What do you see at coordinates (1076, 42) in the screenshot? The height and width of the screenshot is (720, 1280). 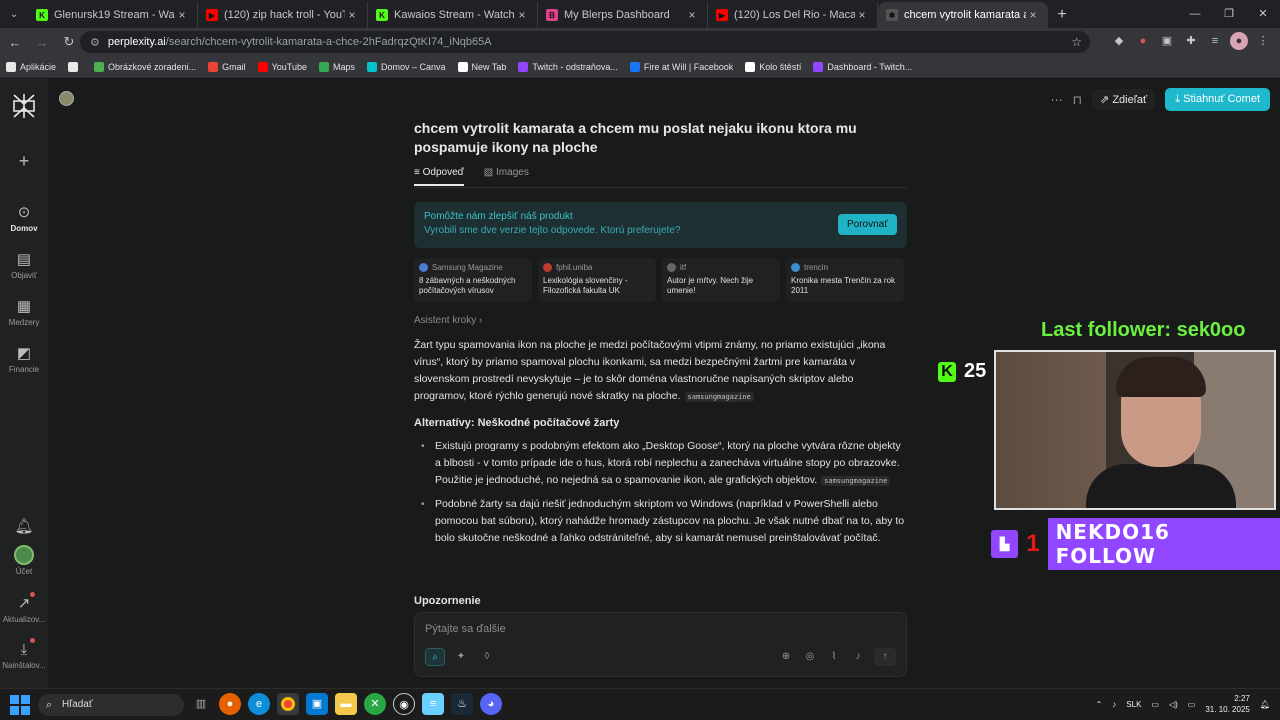 I see `bookmark-star-icon: ☆` at bounding box center [1076, 42].